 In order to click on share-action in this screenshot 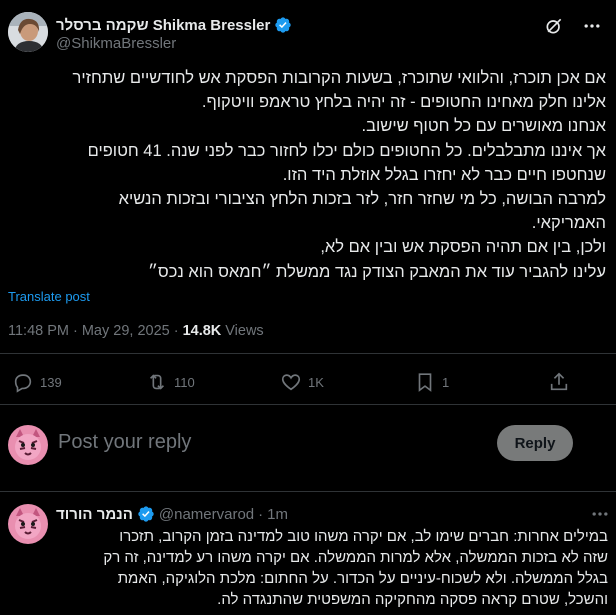, I will do `click(559, 382)`.